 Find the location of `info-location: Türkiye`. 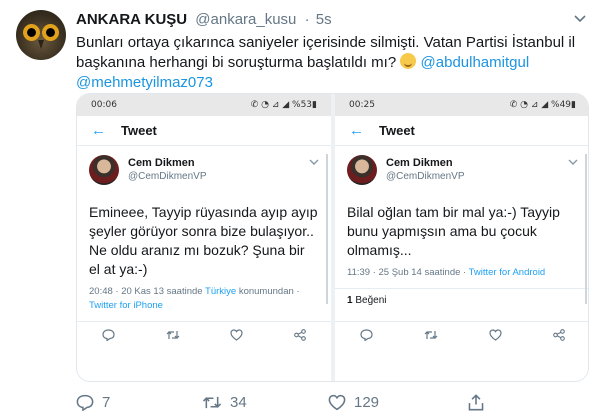

info-location: Türkiye is located at coordinates (221, 291).